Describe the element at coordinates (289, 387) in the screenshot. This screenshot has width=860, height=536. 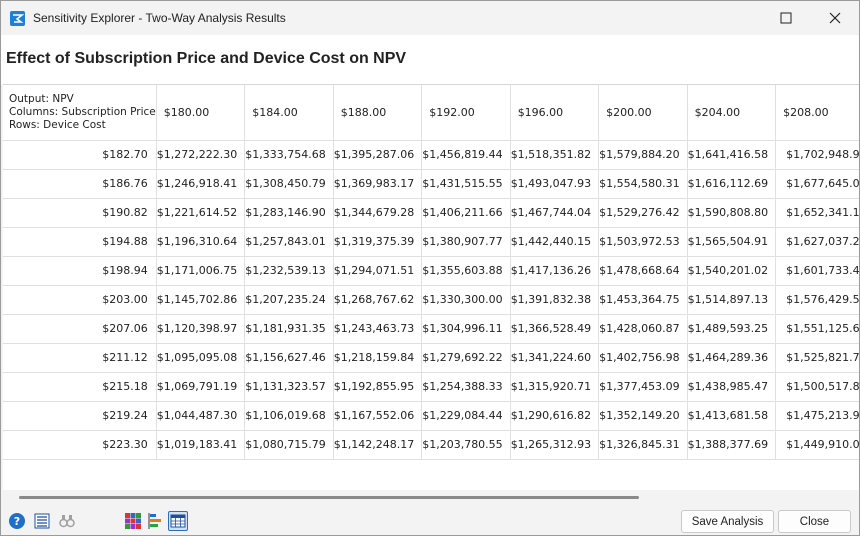
I see `npv-cell: $1,131,323.57` at that location.